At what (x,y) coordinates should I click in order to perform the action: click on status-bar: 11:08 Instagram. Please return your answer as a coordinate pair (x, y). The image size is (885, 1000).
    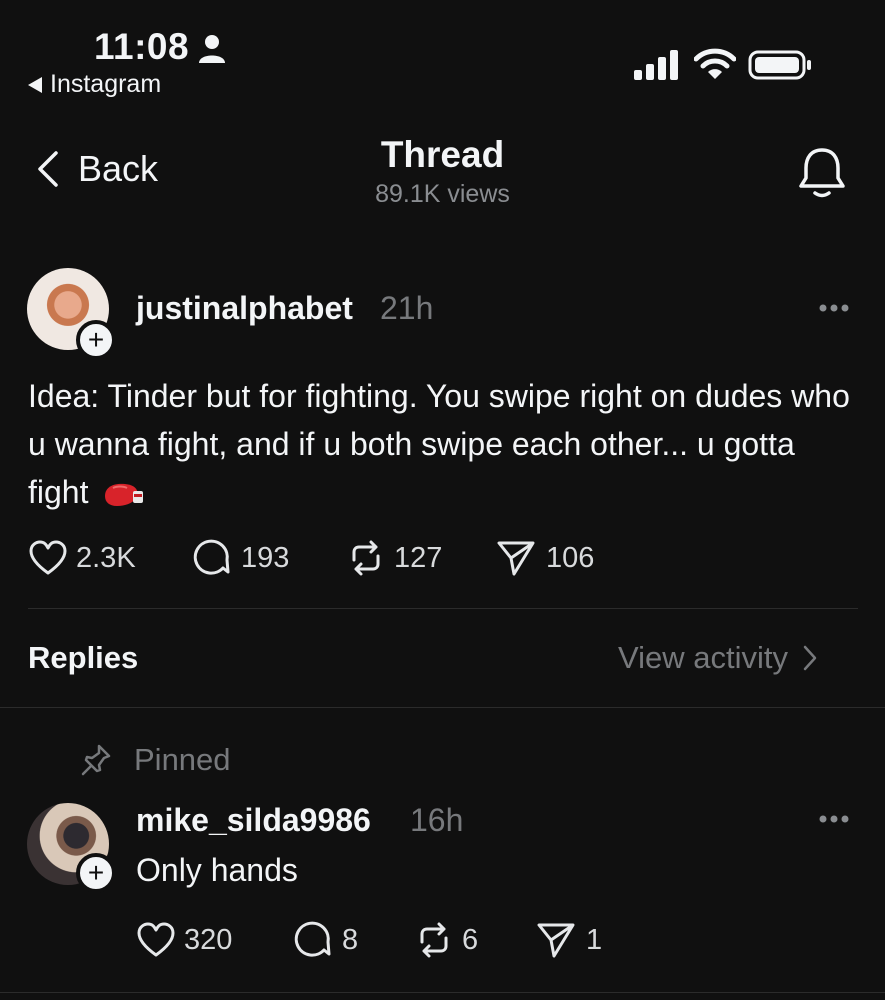
    Looking at the image, I should click on (442, 55).